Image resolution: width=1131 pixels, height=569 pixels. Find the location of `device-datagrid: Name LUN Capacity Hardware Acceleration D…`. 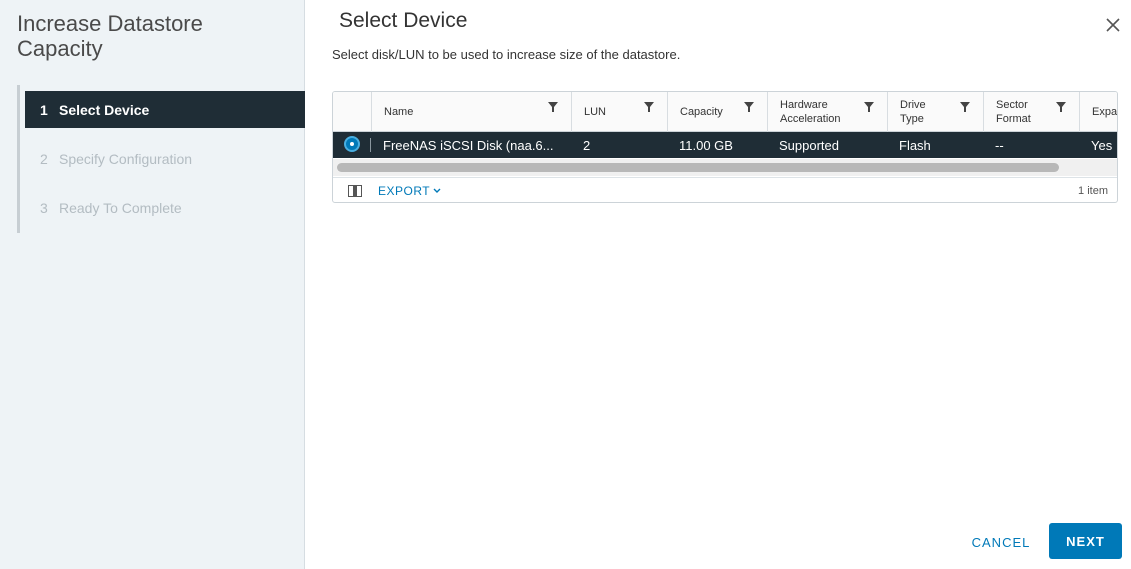

device-datagrid: Name LUN Capacity Hardware Acceleration D… is located at coordinates (725, 147).